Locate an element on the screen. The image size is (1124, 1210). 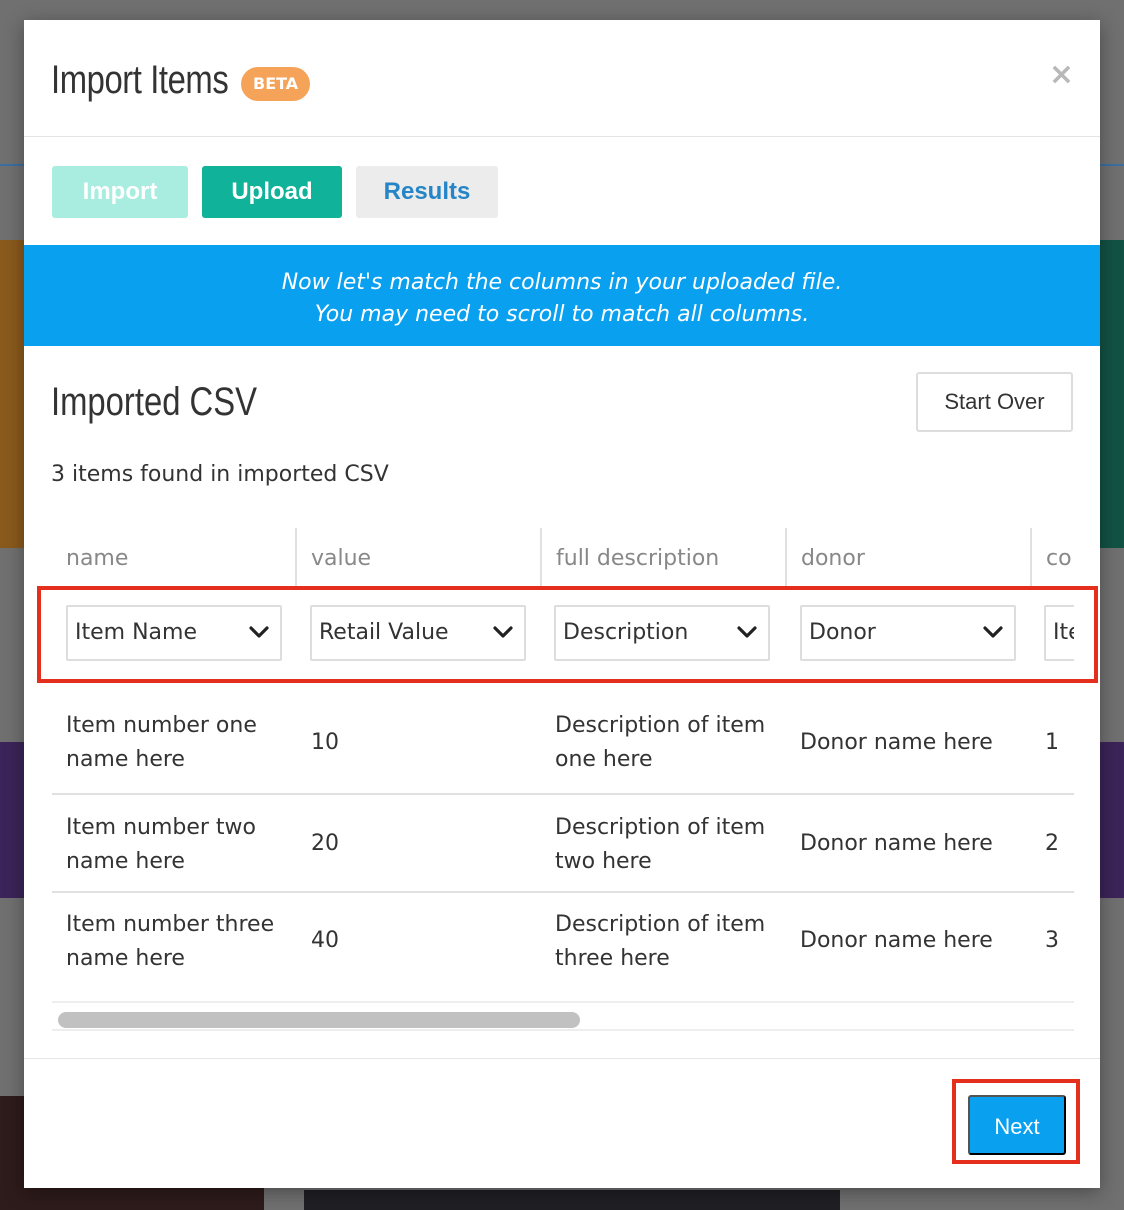
column-header-donor: donor is located at coordinates (833, 558).